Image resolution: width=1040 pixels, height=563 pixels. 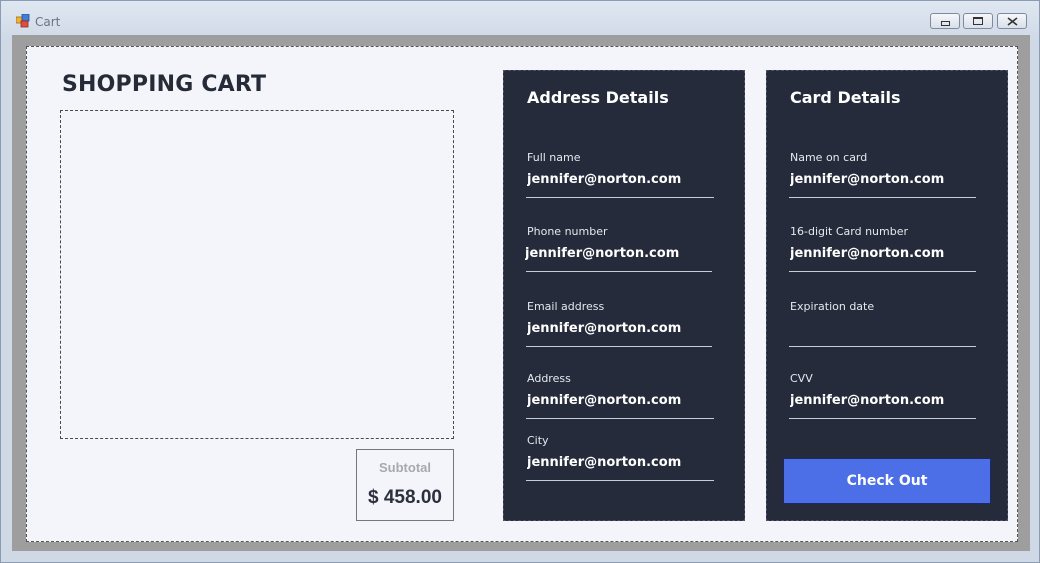 I want to click on name-on-card-underline, so click(x=882, y=197).